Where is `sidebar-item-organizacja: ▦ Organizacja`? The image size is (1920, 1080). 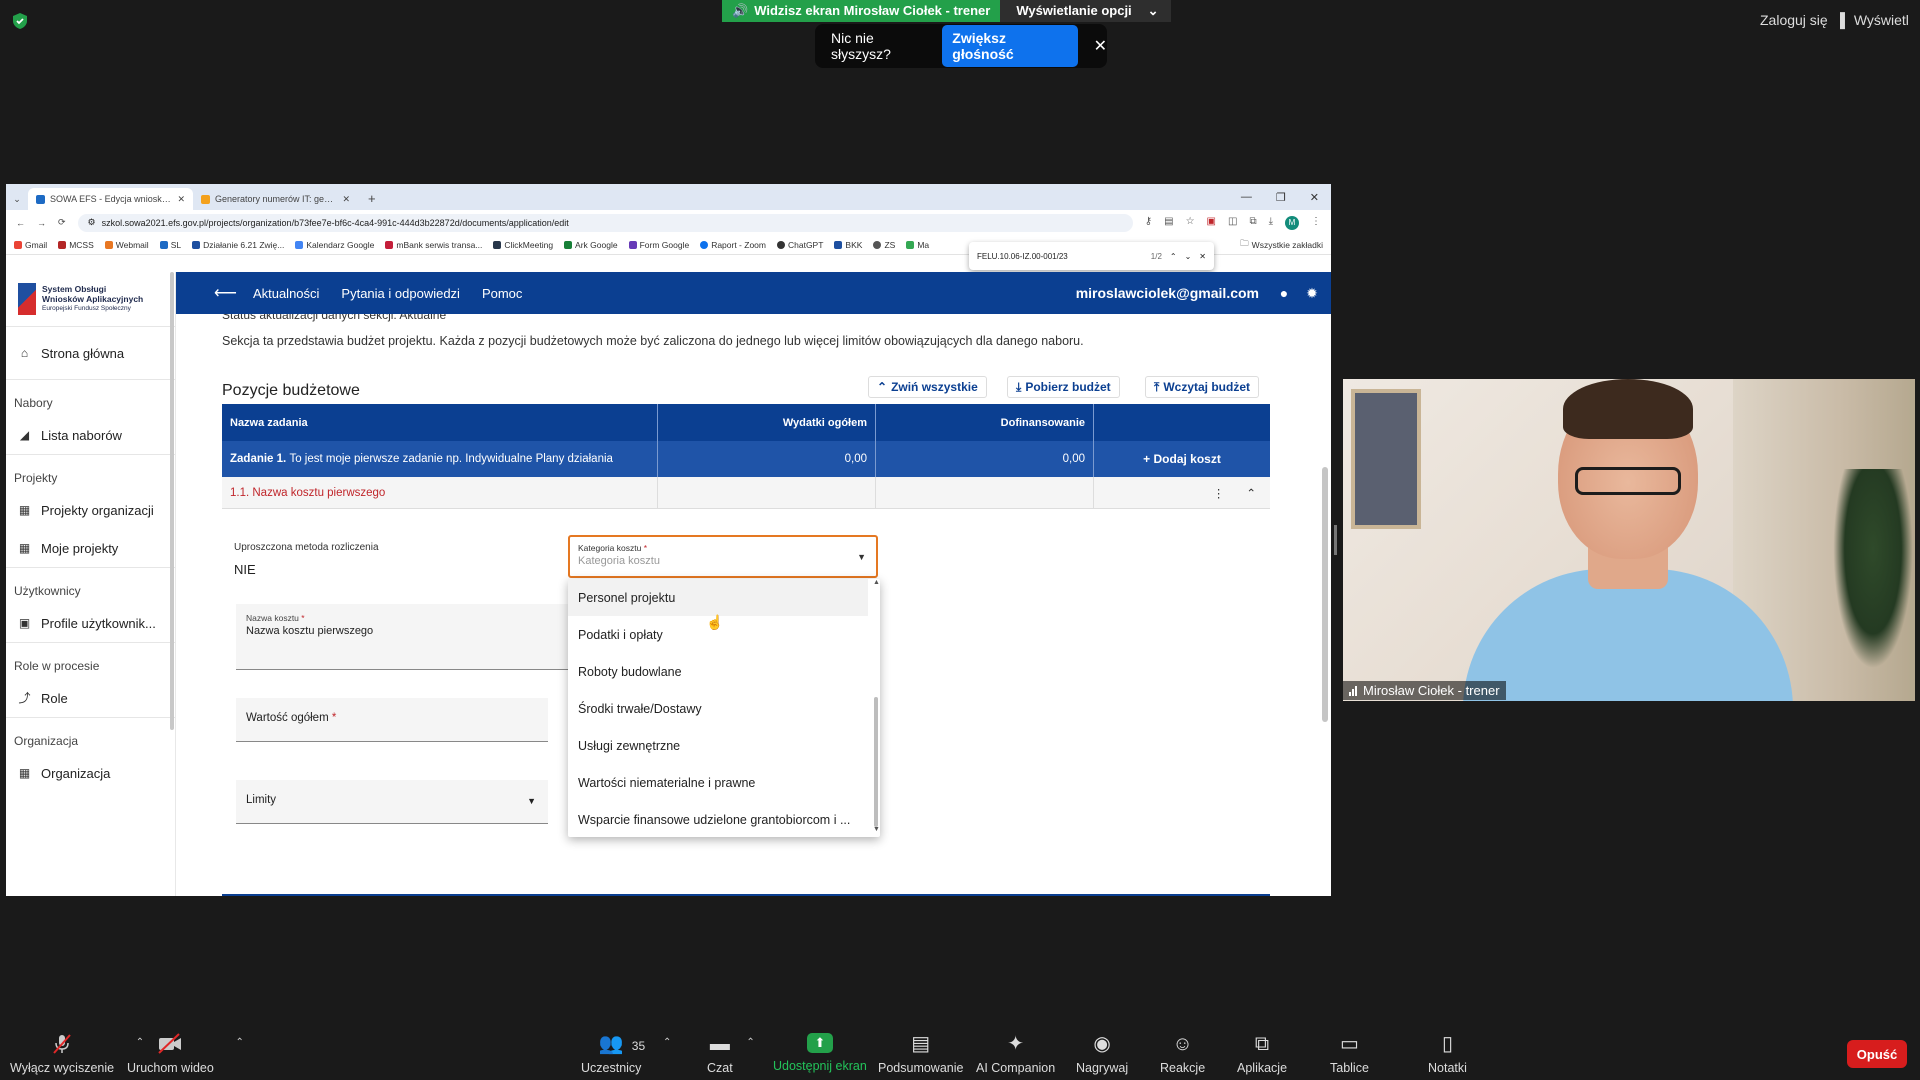
sidebar-item-organizacja: ▦ Organizacja is located at coordinates (90, 773).